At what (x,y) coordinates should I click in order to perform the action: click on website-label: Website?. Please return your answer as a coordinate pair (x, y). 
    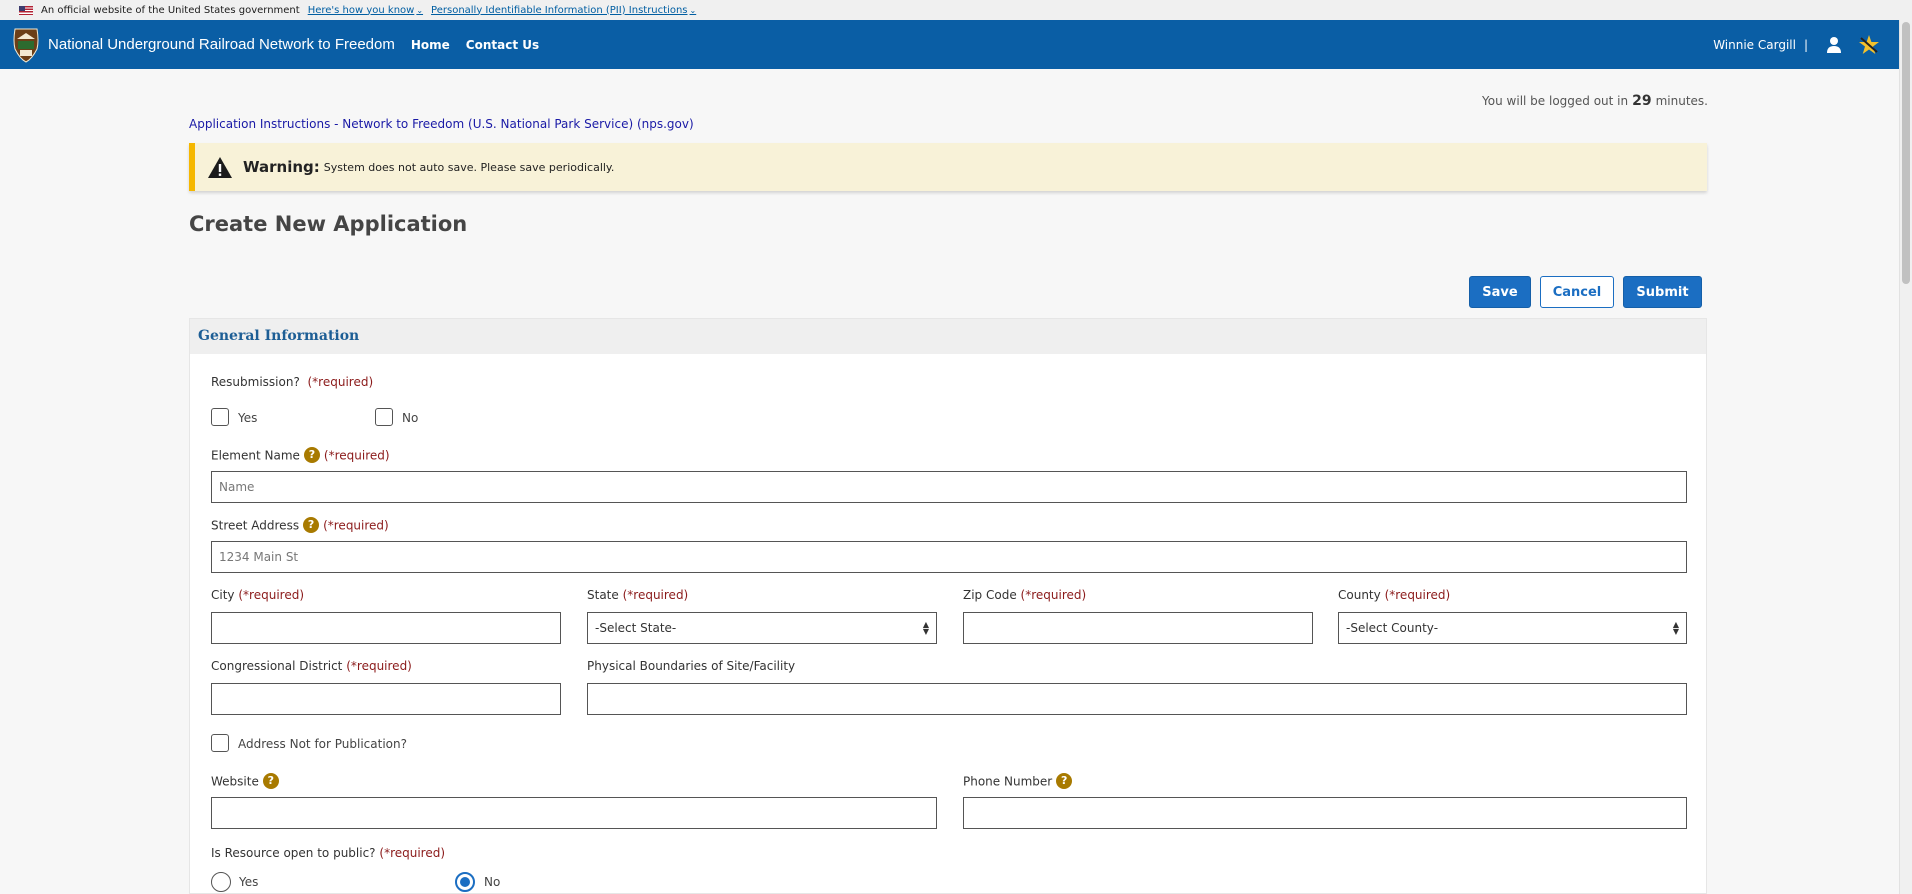
    Looking at the image, I should click on (247, 782).